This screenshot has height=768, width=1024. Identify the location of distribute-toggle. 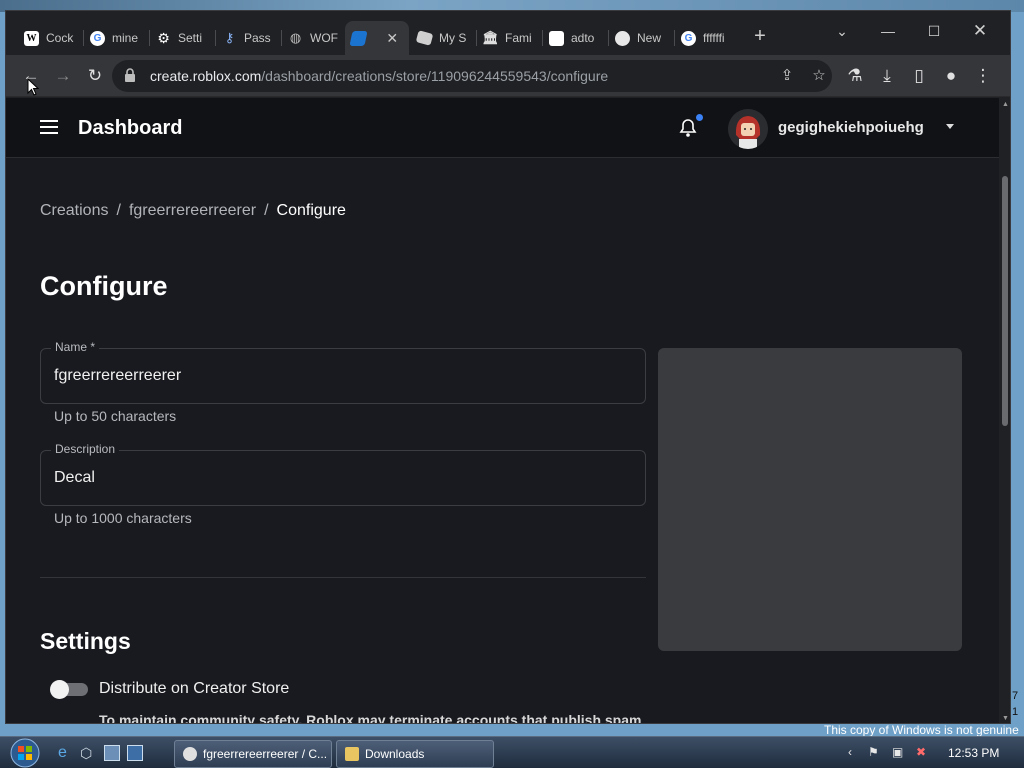
(69, 689).